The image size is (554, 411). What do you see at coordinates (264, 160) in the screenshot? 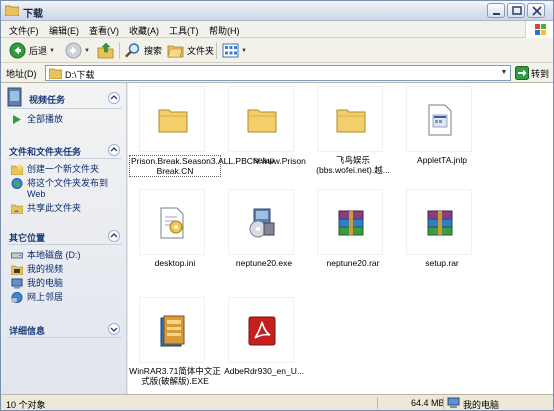
I see `file-name: setup` at bounding box center [264, 160].